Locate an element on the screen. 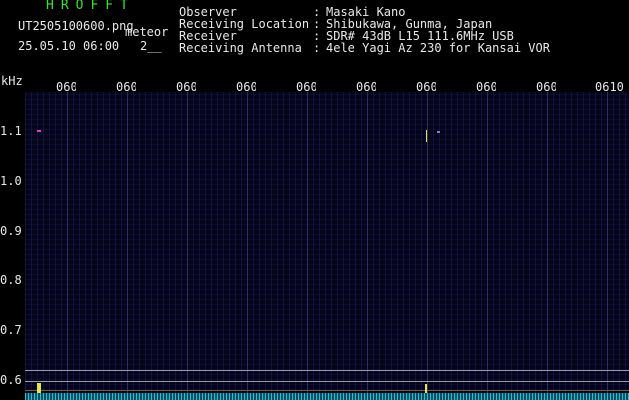  x-tick-label: 0607 is located at coordinates (426, 87).